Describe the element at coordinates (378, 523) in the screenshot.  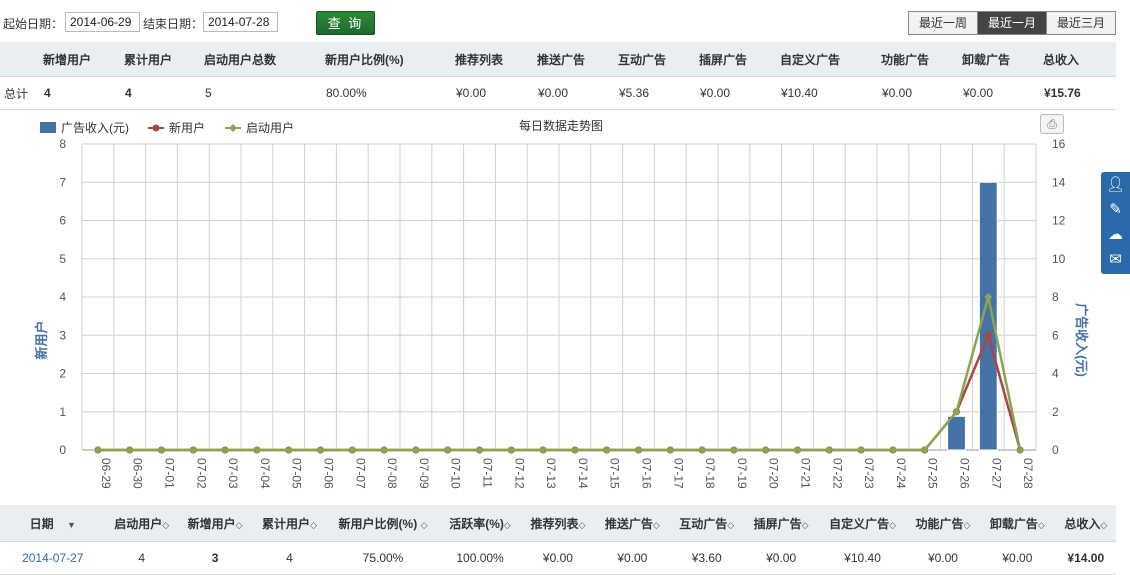
I see `column-header-label: 新用户比例(%)` at that location.